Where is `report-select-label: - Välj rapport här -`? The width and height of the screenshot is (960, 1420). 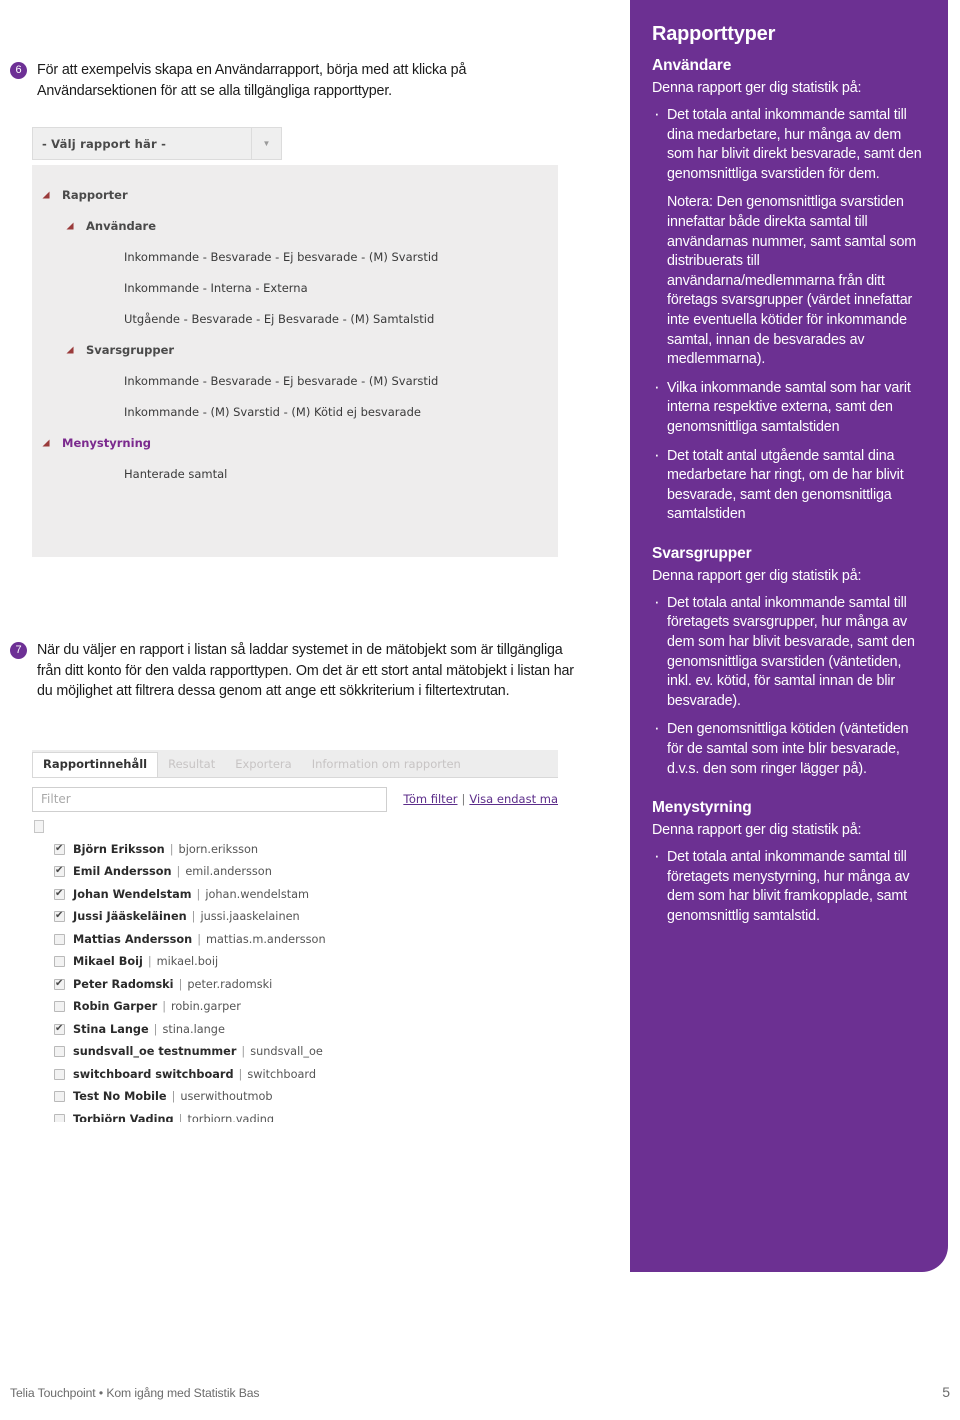 report-select-label: - Välj rapport här - is located at coordinates (104, 143).